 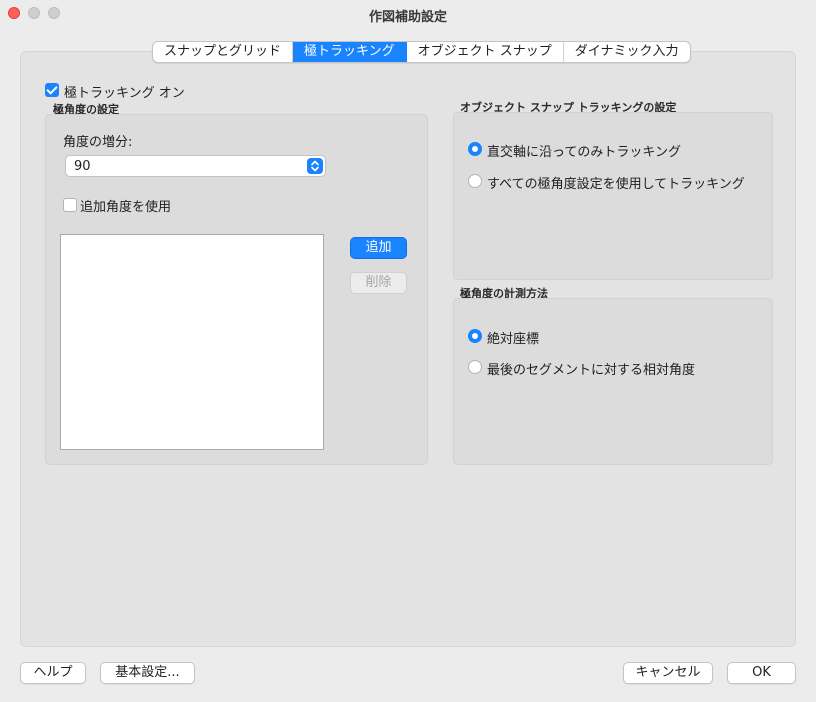 I want to click on relative-last-segment-radio, so click(x=475, y=367).